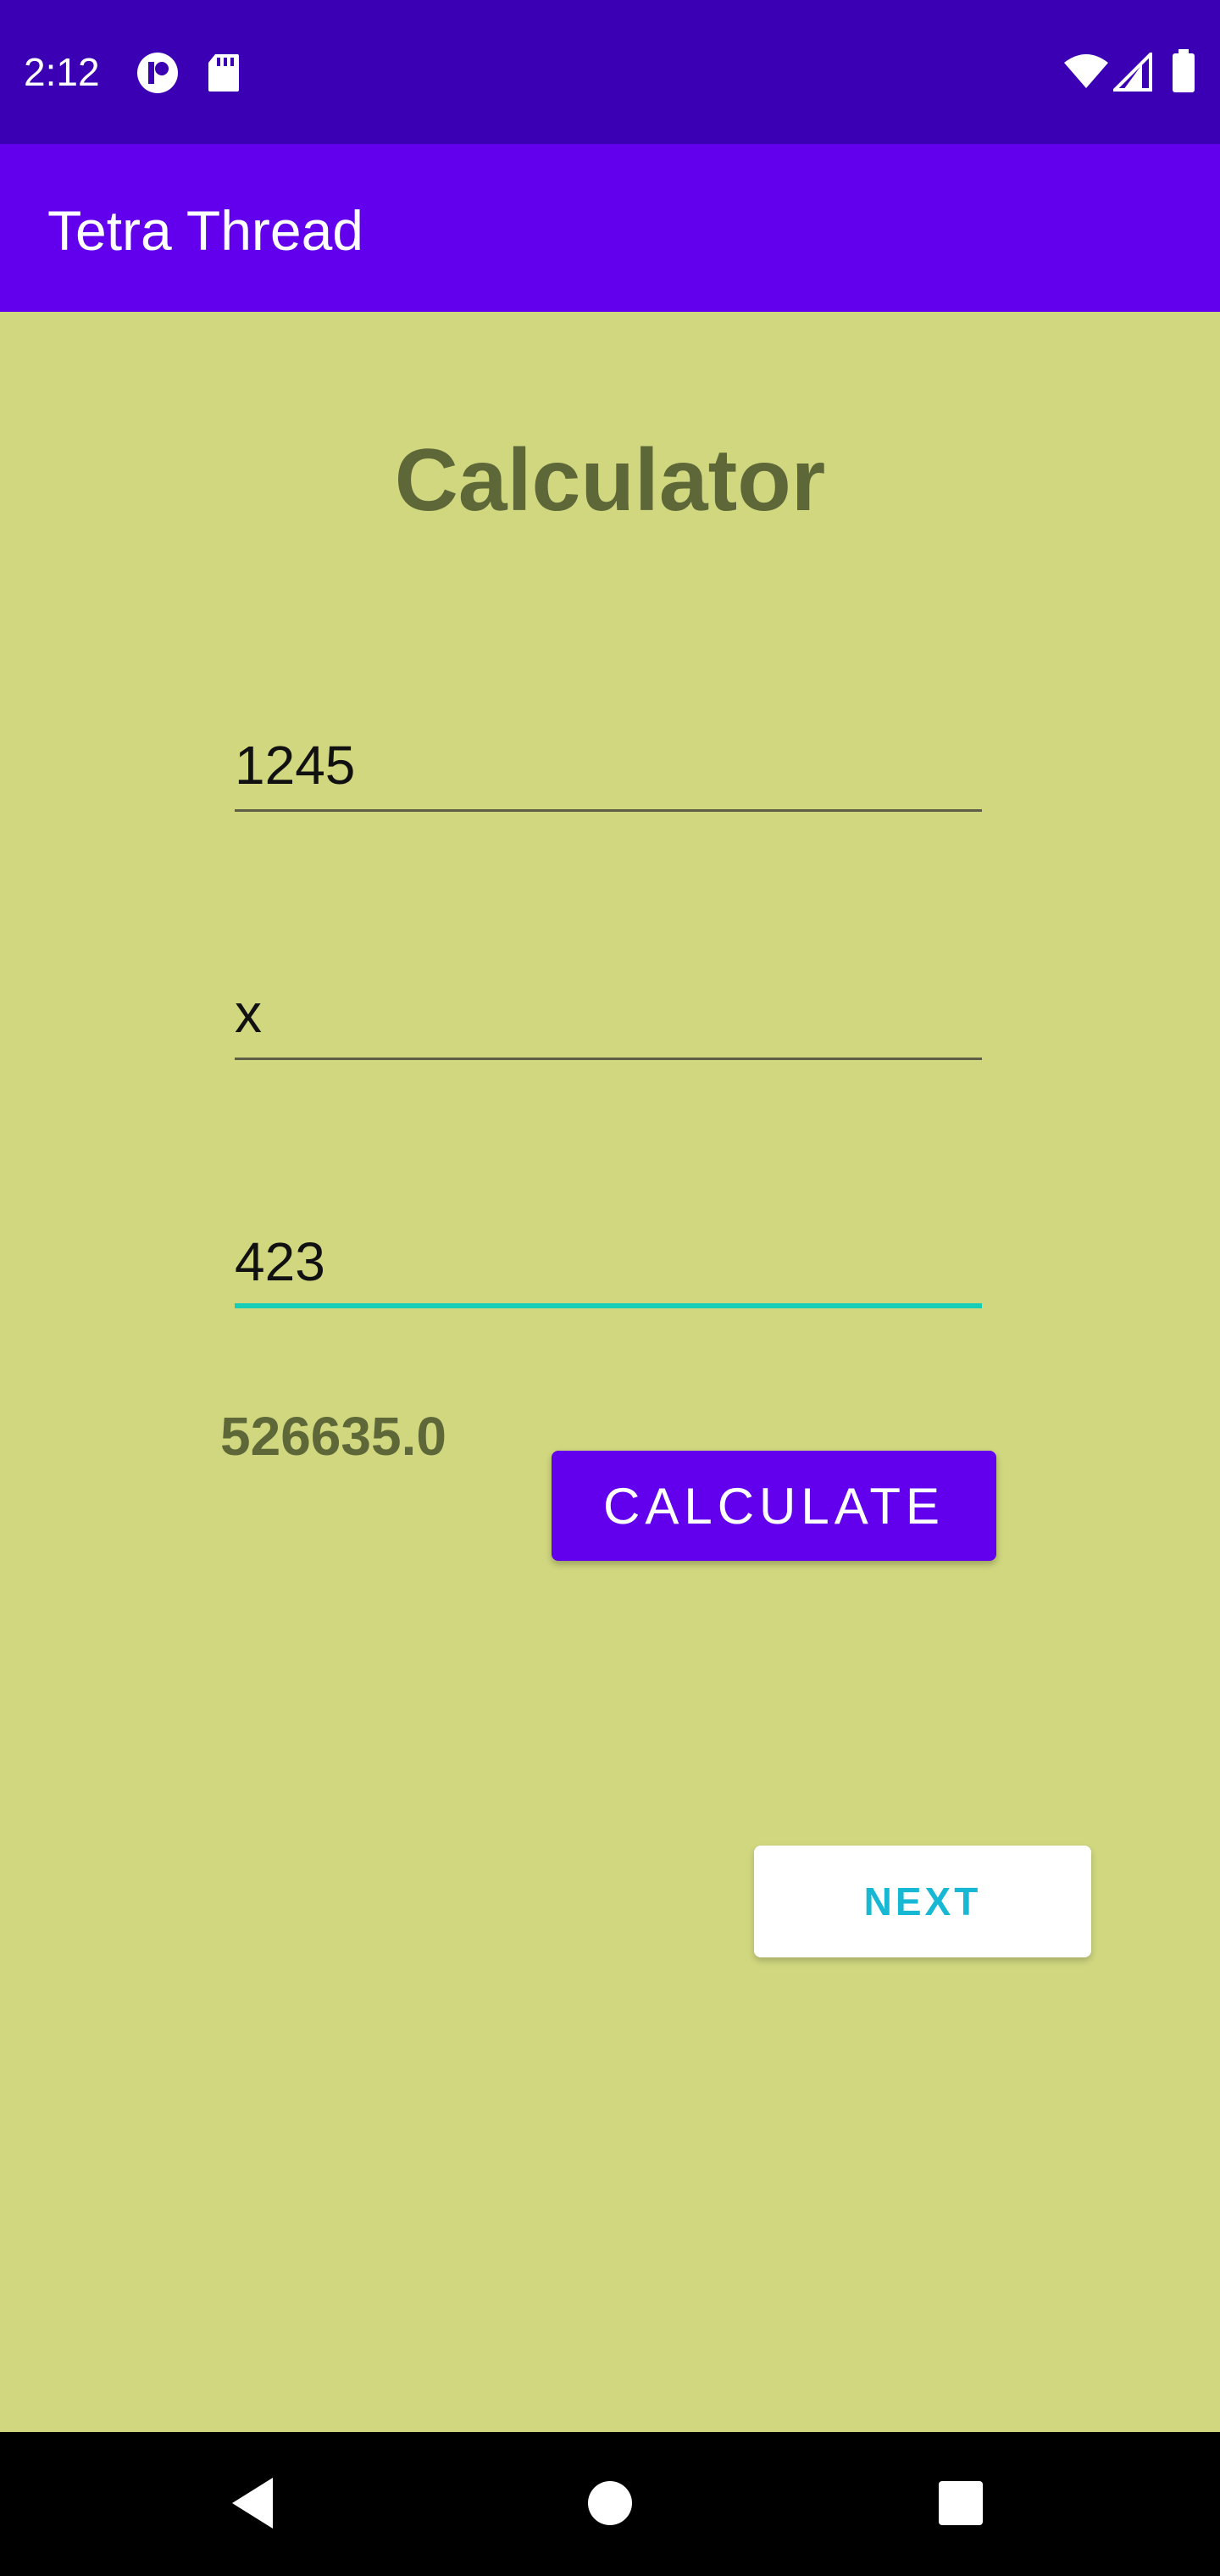  What do you see at coordinates (62, 72) in the screenshot?
I see `status-time: 2:12` at bounding box center [62, 72].